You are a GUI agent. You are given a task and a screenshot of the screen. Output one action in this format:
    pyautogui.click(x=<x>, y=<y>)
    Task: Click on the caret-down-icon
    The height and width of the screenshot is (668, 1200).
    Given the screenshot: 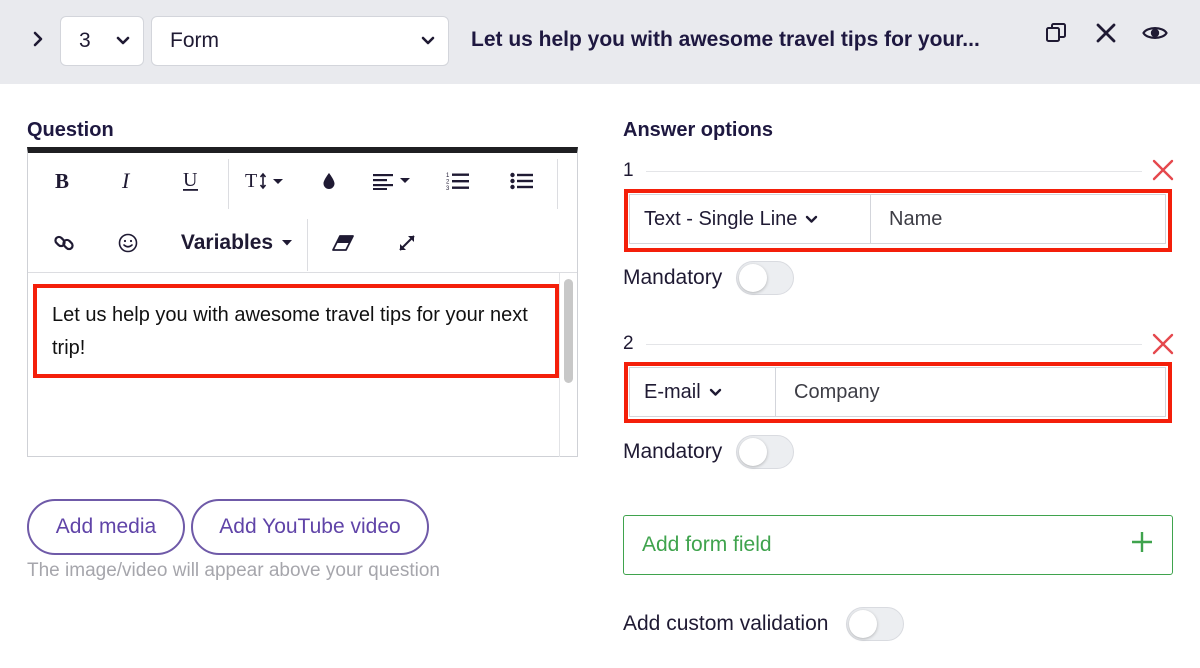 What is the action you would take?
    pyautogui.click(x=287, y=243)
    